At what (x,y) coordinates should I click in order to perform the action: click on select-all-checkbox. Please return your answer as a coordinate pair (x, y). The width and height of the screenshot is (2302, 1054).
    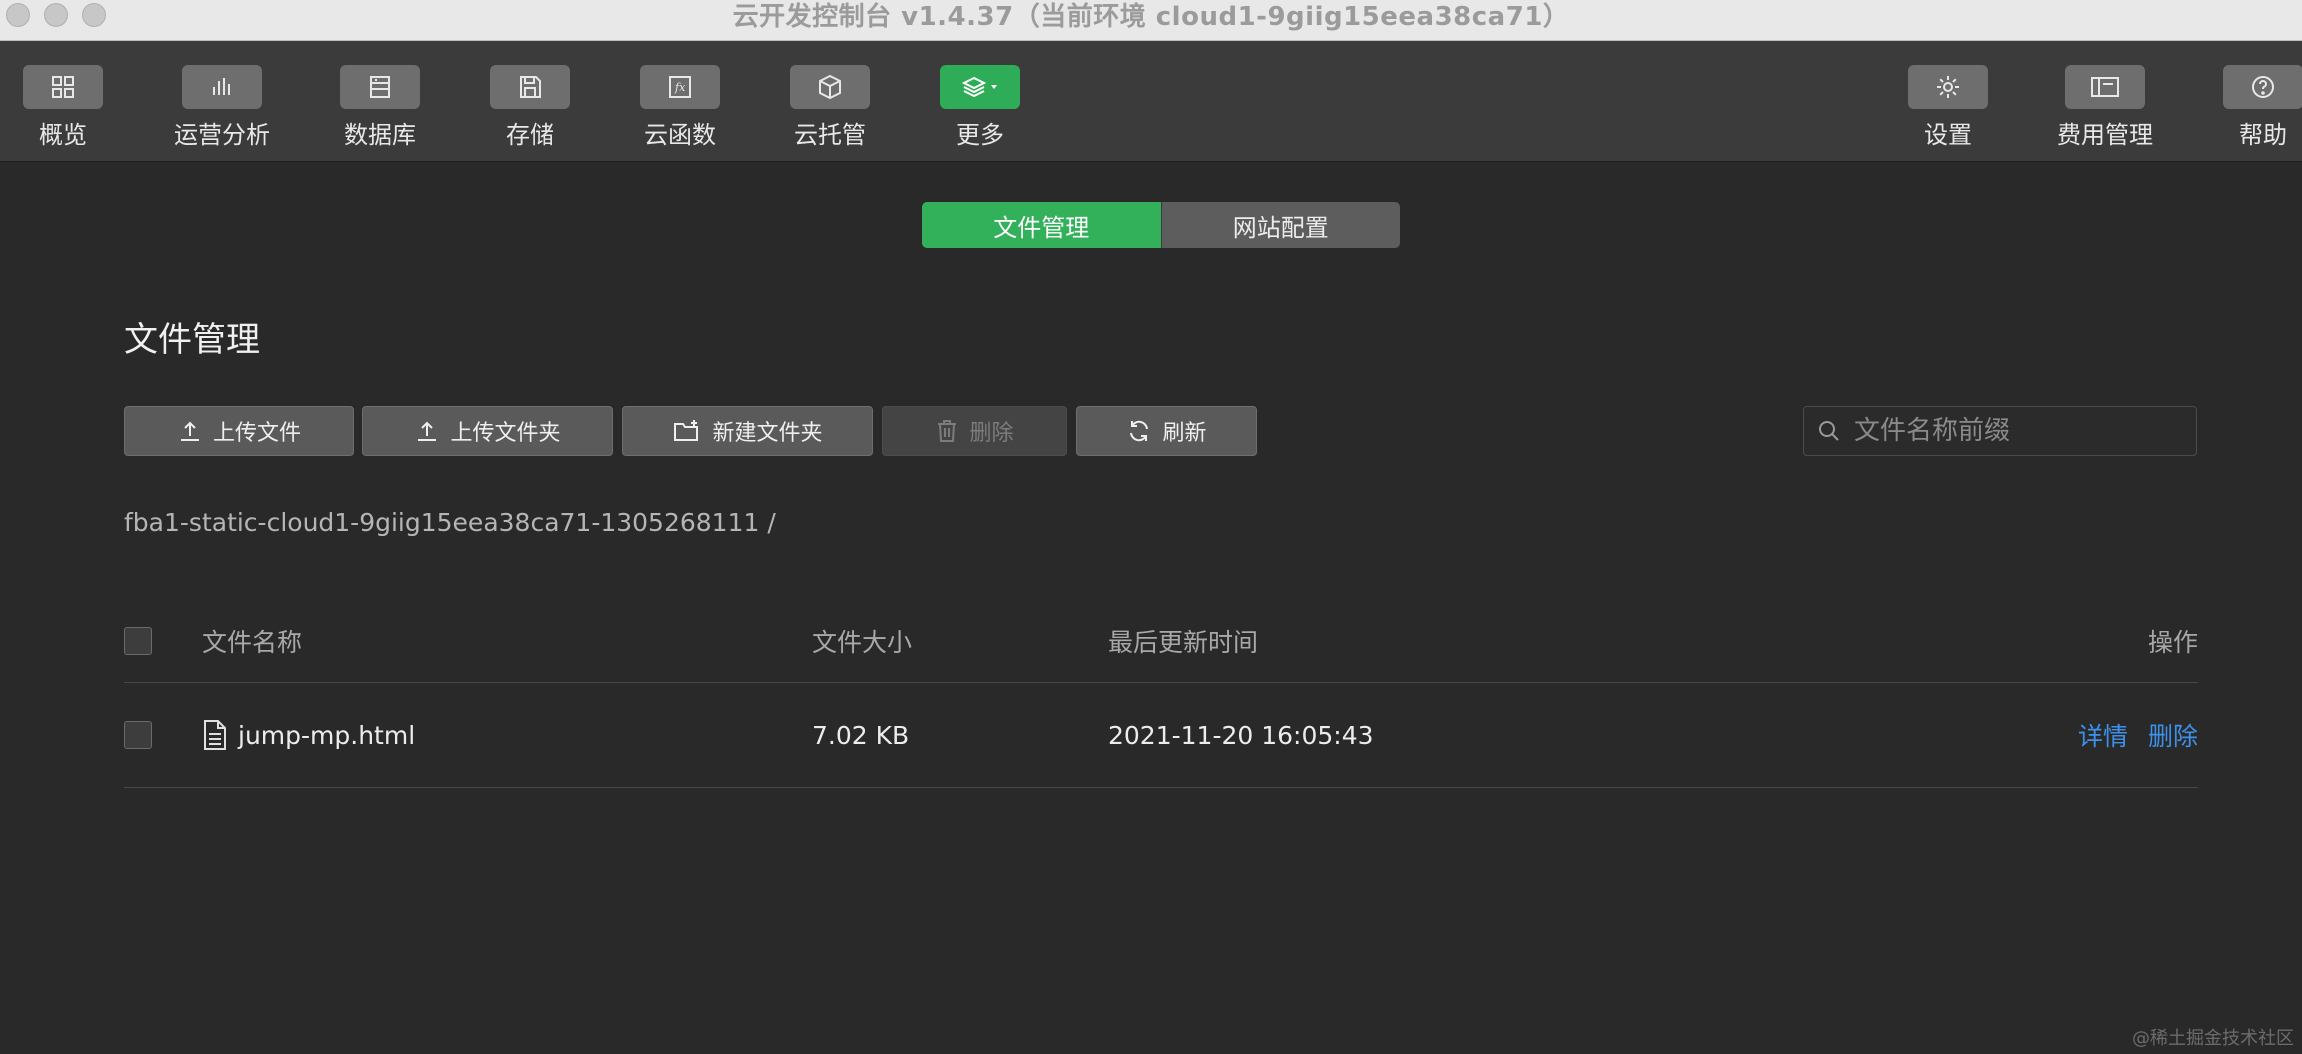
    Looking at the image, I should click on (138, 641).